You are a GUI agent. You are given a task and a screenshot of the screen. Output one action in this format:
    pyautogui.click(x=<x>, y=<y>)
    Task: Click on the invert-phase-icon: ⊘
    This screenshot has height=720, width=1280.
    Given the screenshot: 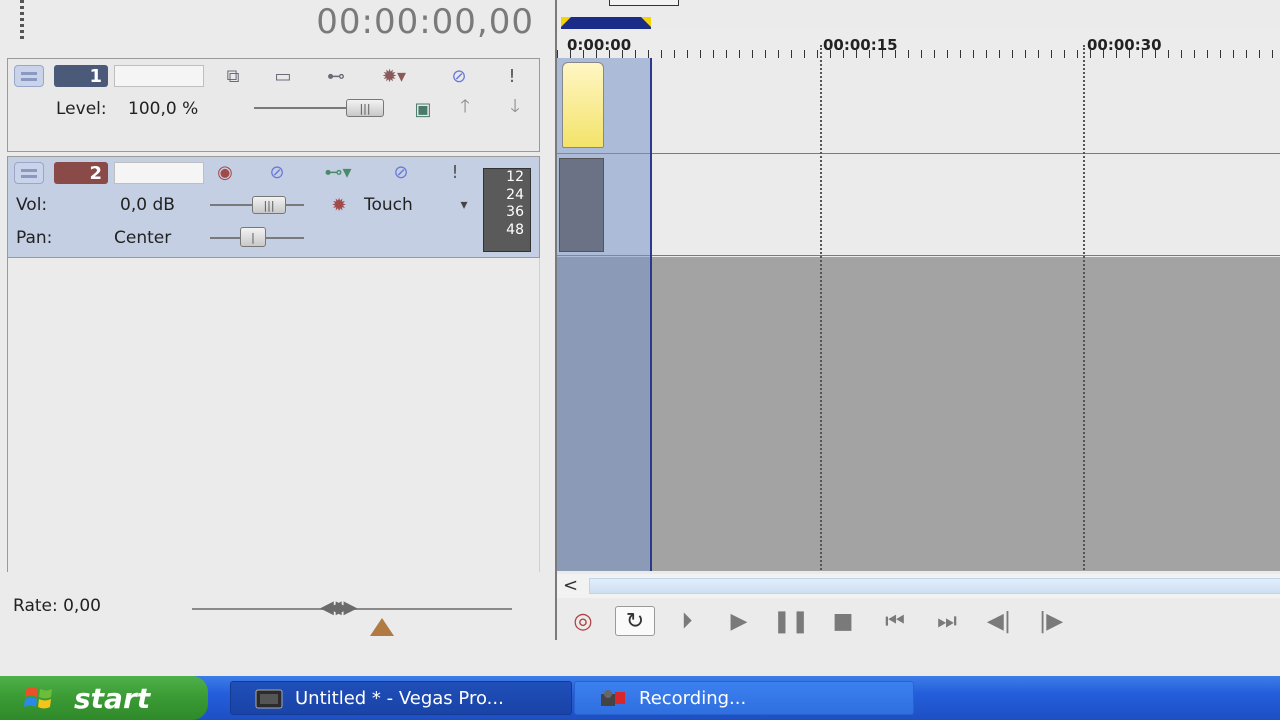 What is the action you would take?
    pyautogui.click(x=277, y=172)
    